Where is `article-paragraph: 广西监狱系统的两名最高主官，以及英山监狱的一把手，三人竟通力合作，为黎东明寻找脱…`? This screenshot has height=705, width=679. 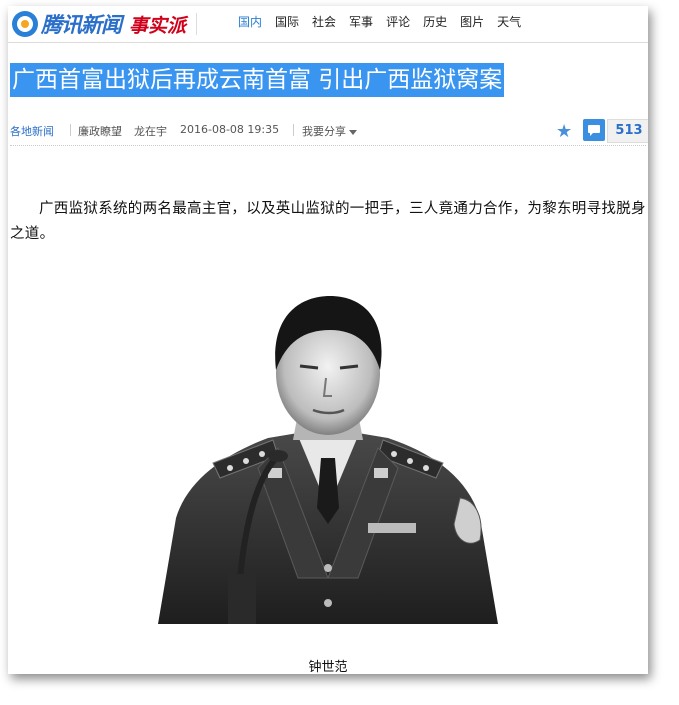
article-paragraph: 广西监狱系统的两名最高主官，以及英山监狱的一把手，三人竟通力合作，为黎东明寻找脱… is located at coordinates (328, 221).